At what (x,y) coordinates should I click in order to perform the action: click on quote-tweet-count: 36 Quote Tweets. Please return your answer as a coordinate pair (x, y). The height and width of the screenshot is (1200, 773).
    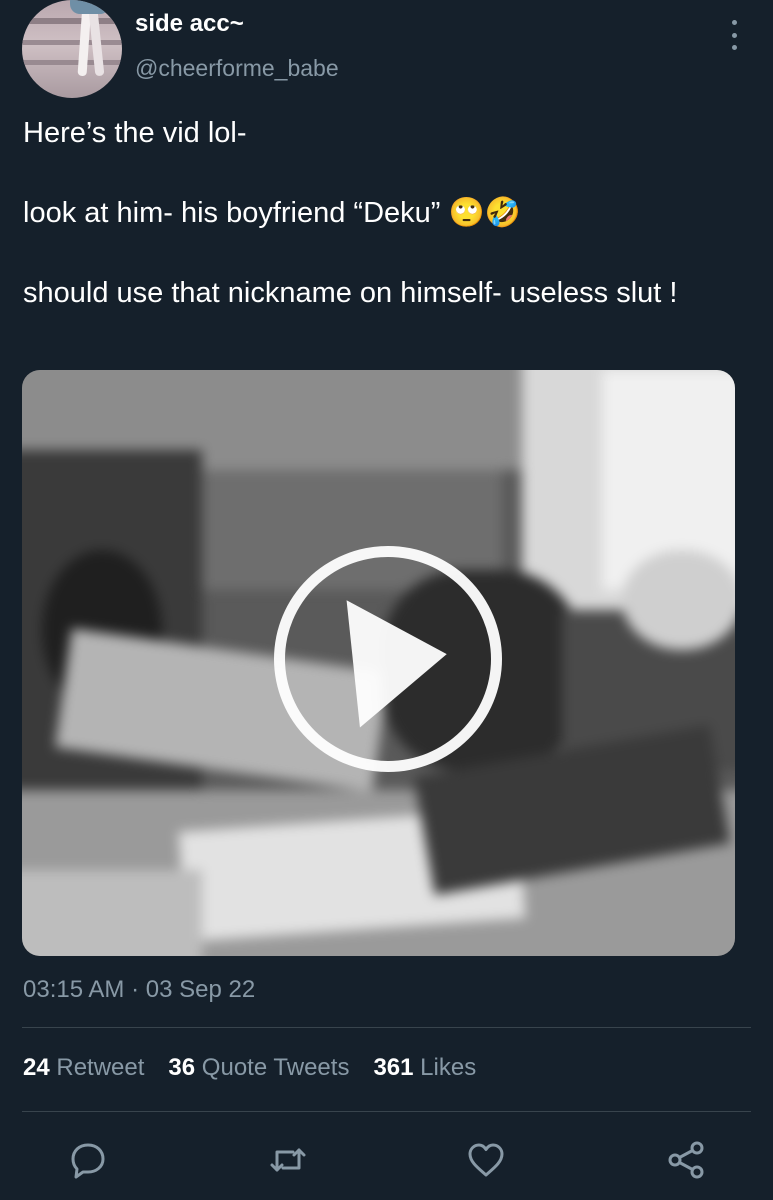
    Looking at the image, I should click on (258, 1068).